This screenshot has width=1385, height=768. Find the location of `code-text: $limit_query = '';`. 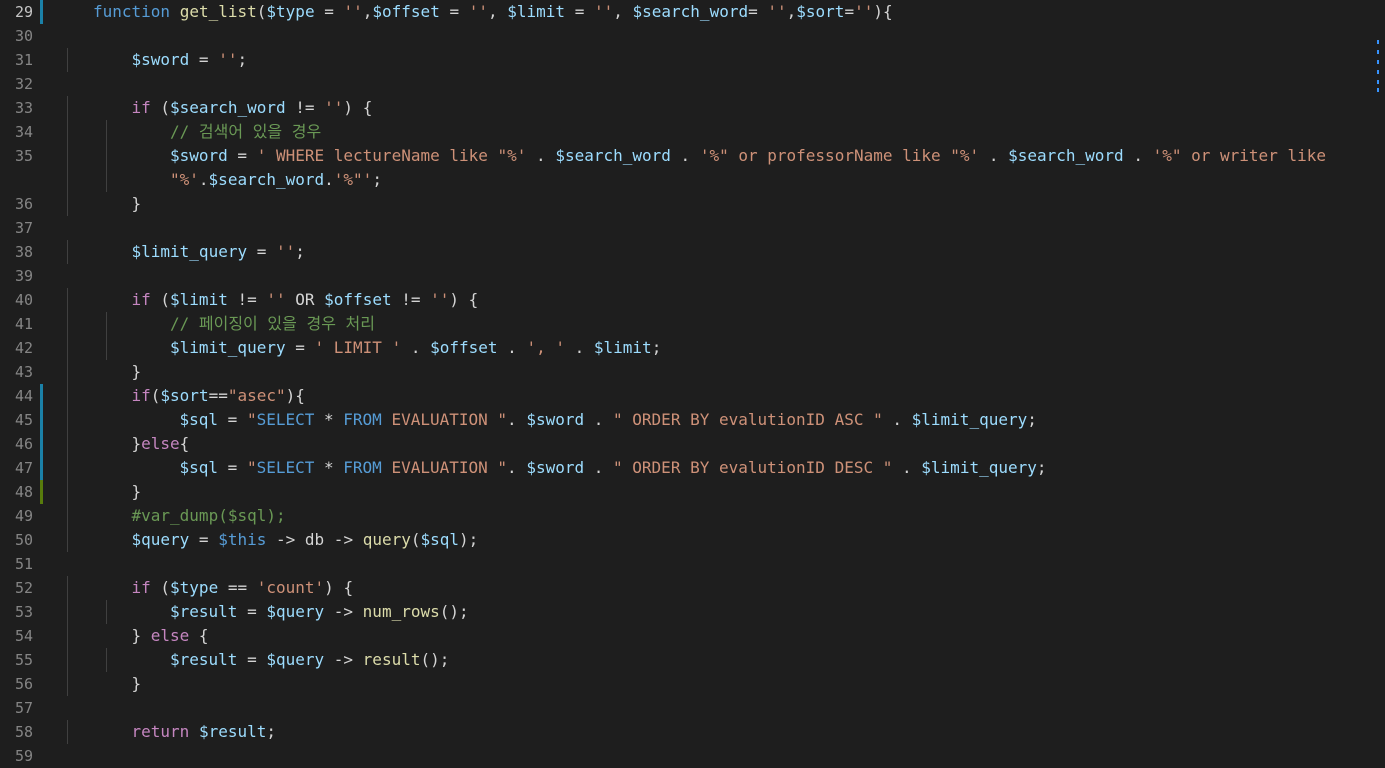

code-text: $limit_query = ''; is located at coordinates (218, 252).